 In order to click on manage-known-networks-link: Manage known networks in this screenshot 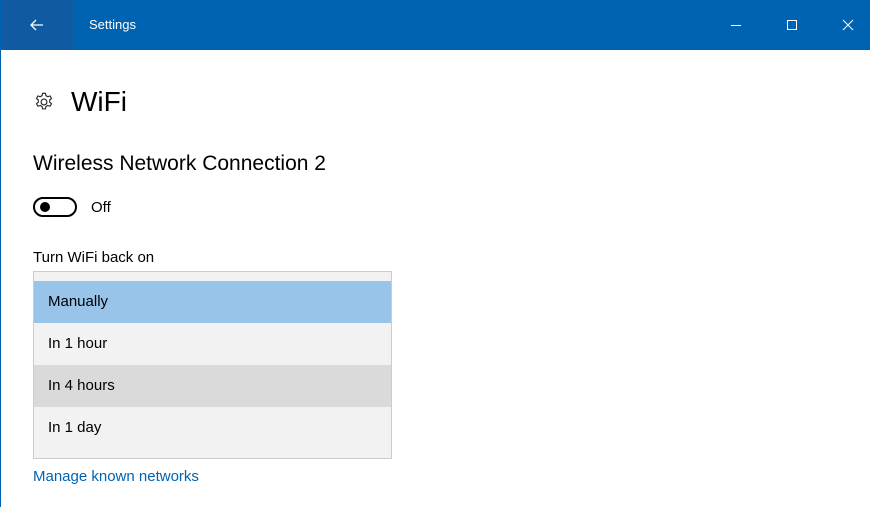, I will do `click(116, 476)`.